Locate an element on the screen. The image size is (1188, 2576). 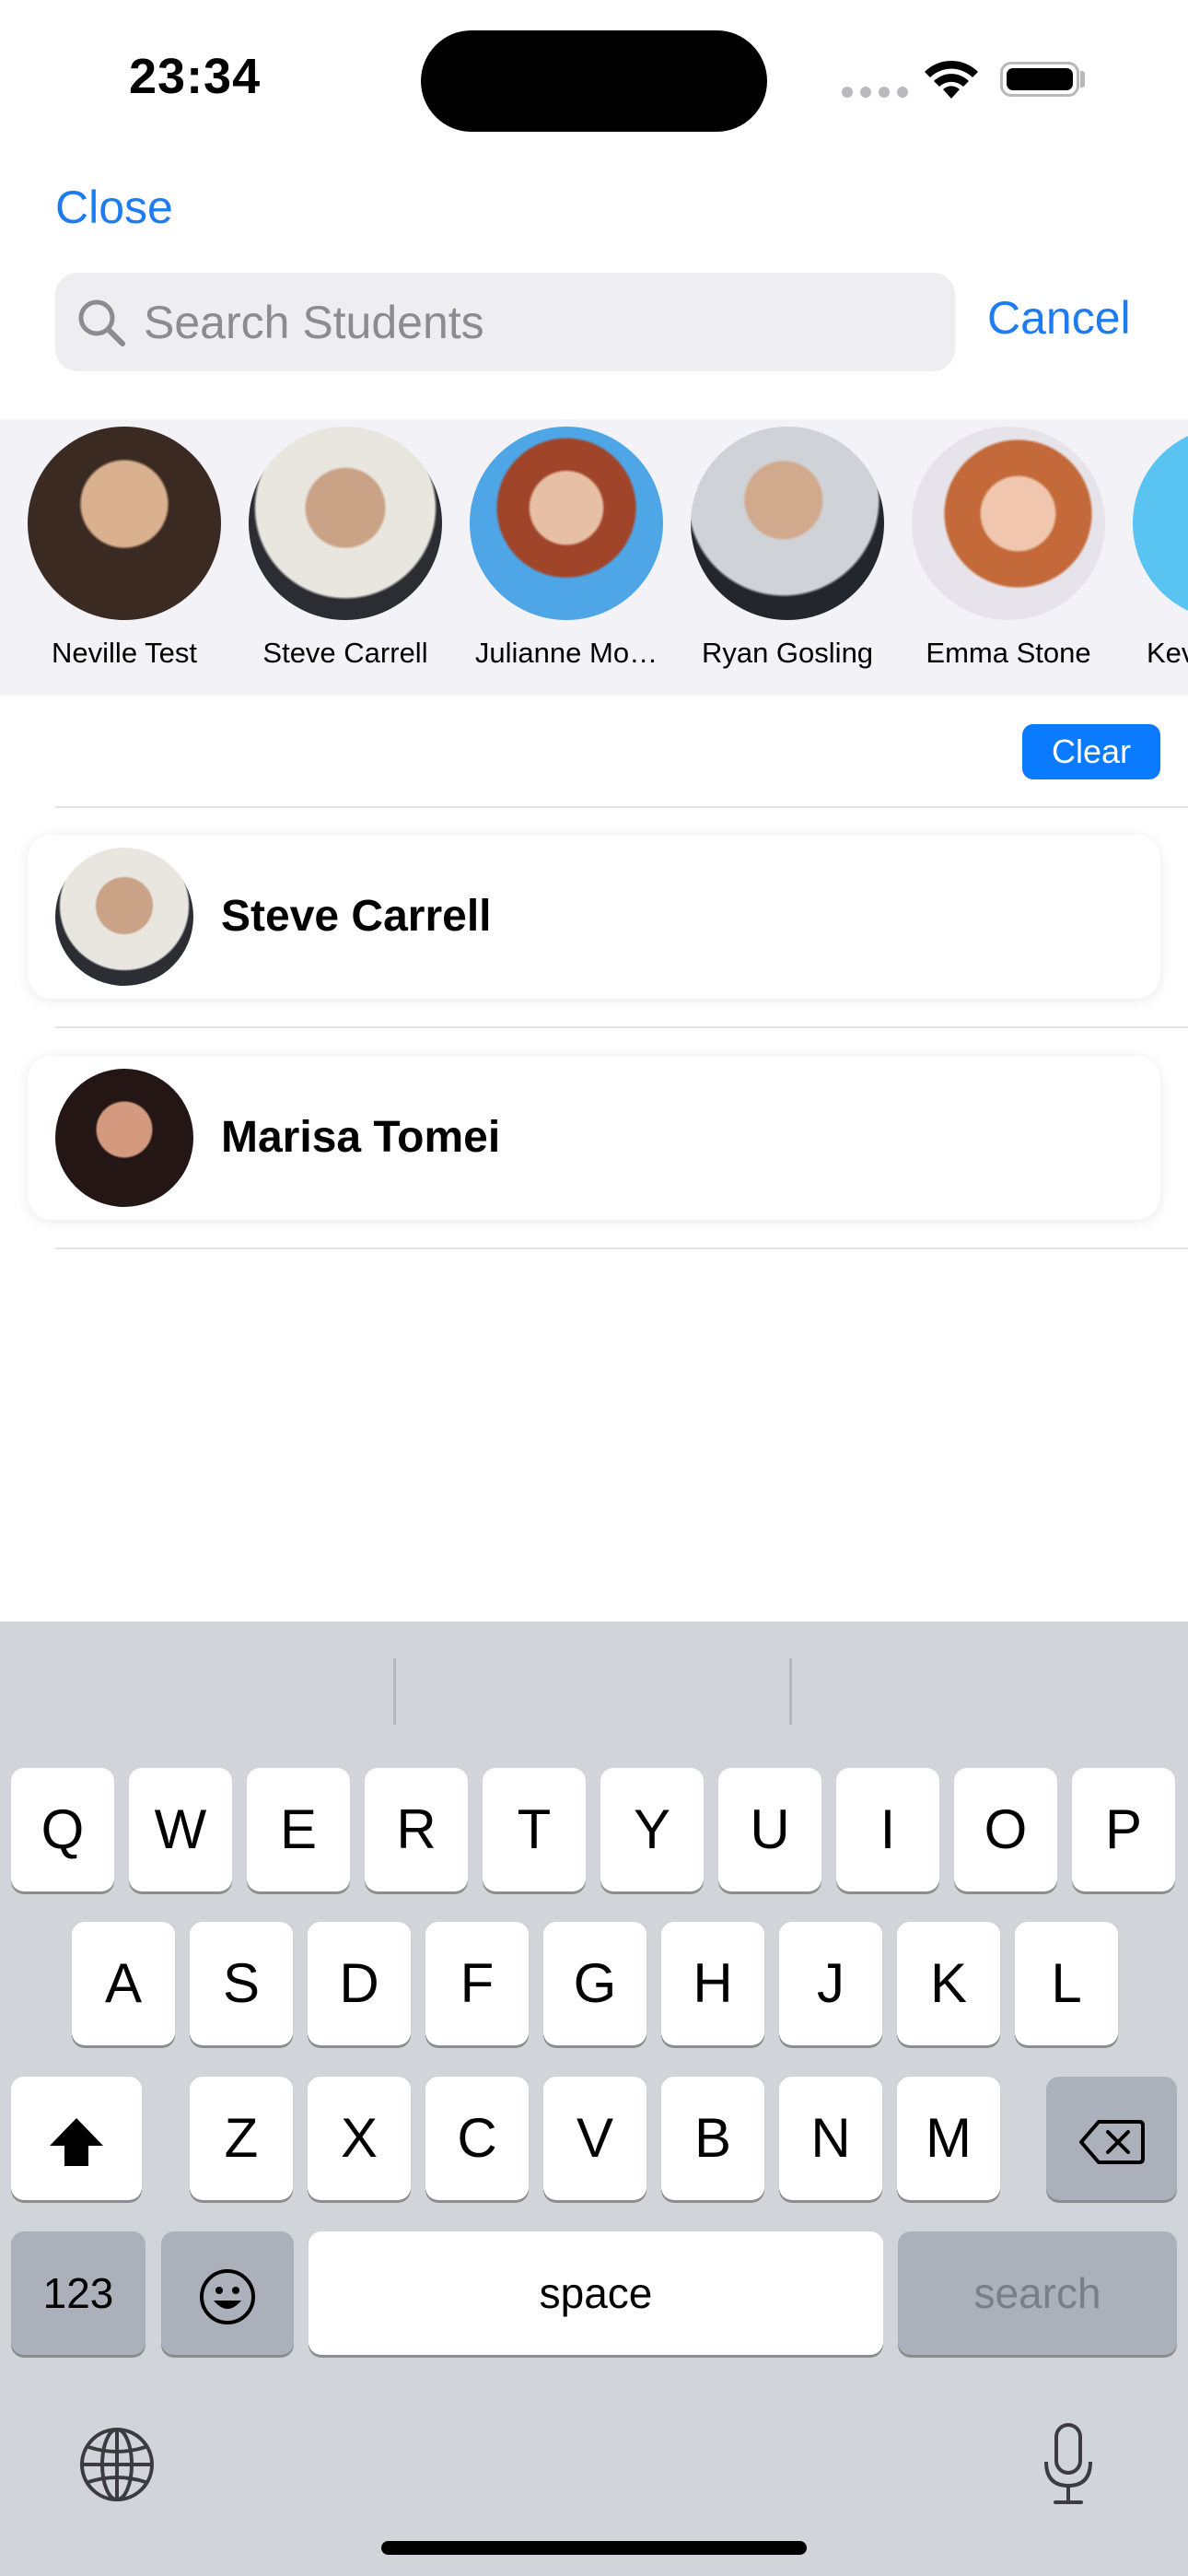
recent-student-item: Steve Carrell is located at coordinates (345, 548).